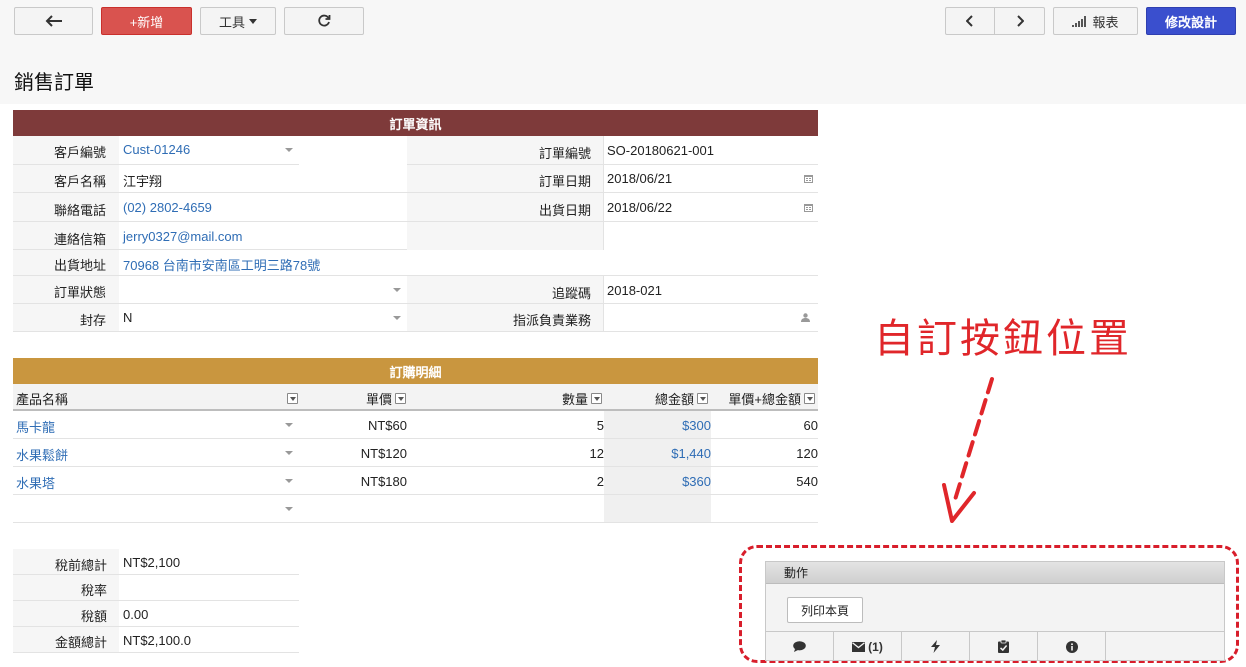 This screenshot has width=1246, height=667. Describe the element at coordinates (53, 21) in the screenshot. I see `back-button` at that location.